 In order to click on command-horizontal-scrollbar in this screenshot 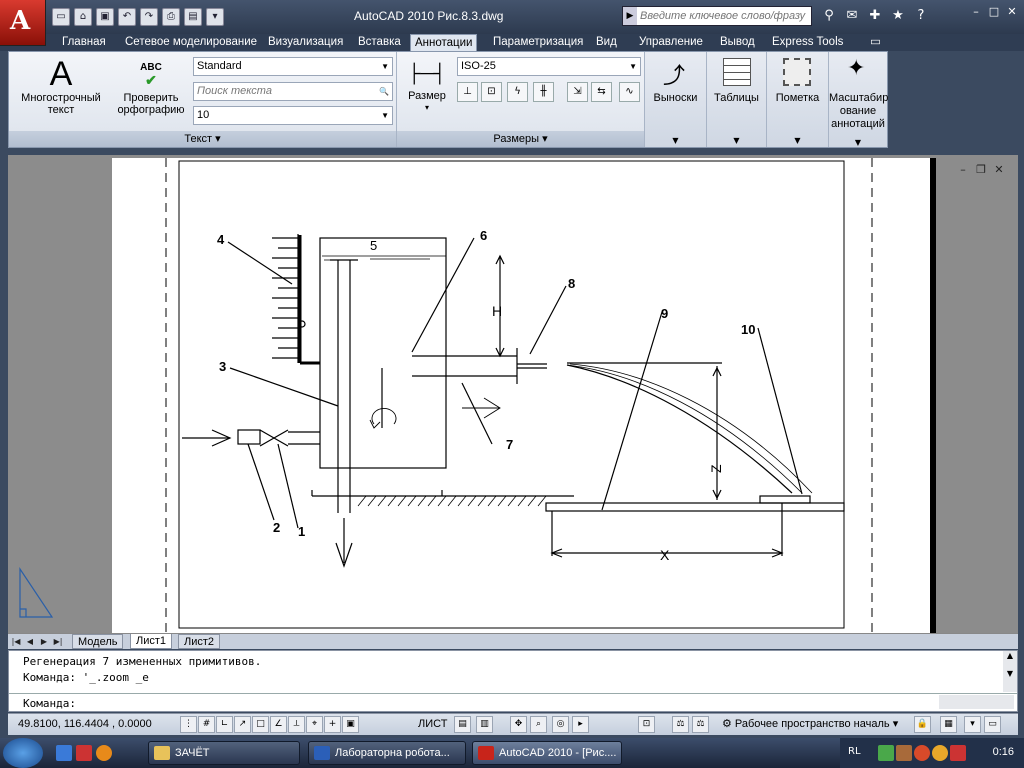, I will do `click(976, 702)`.